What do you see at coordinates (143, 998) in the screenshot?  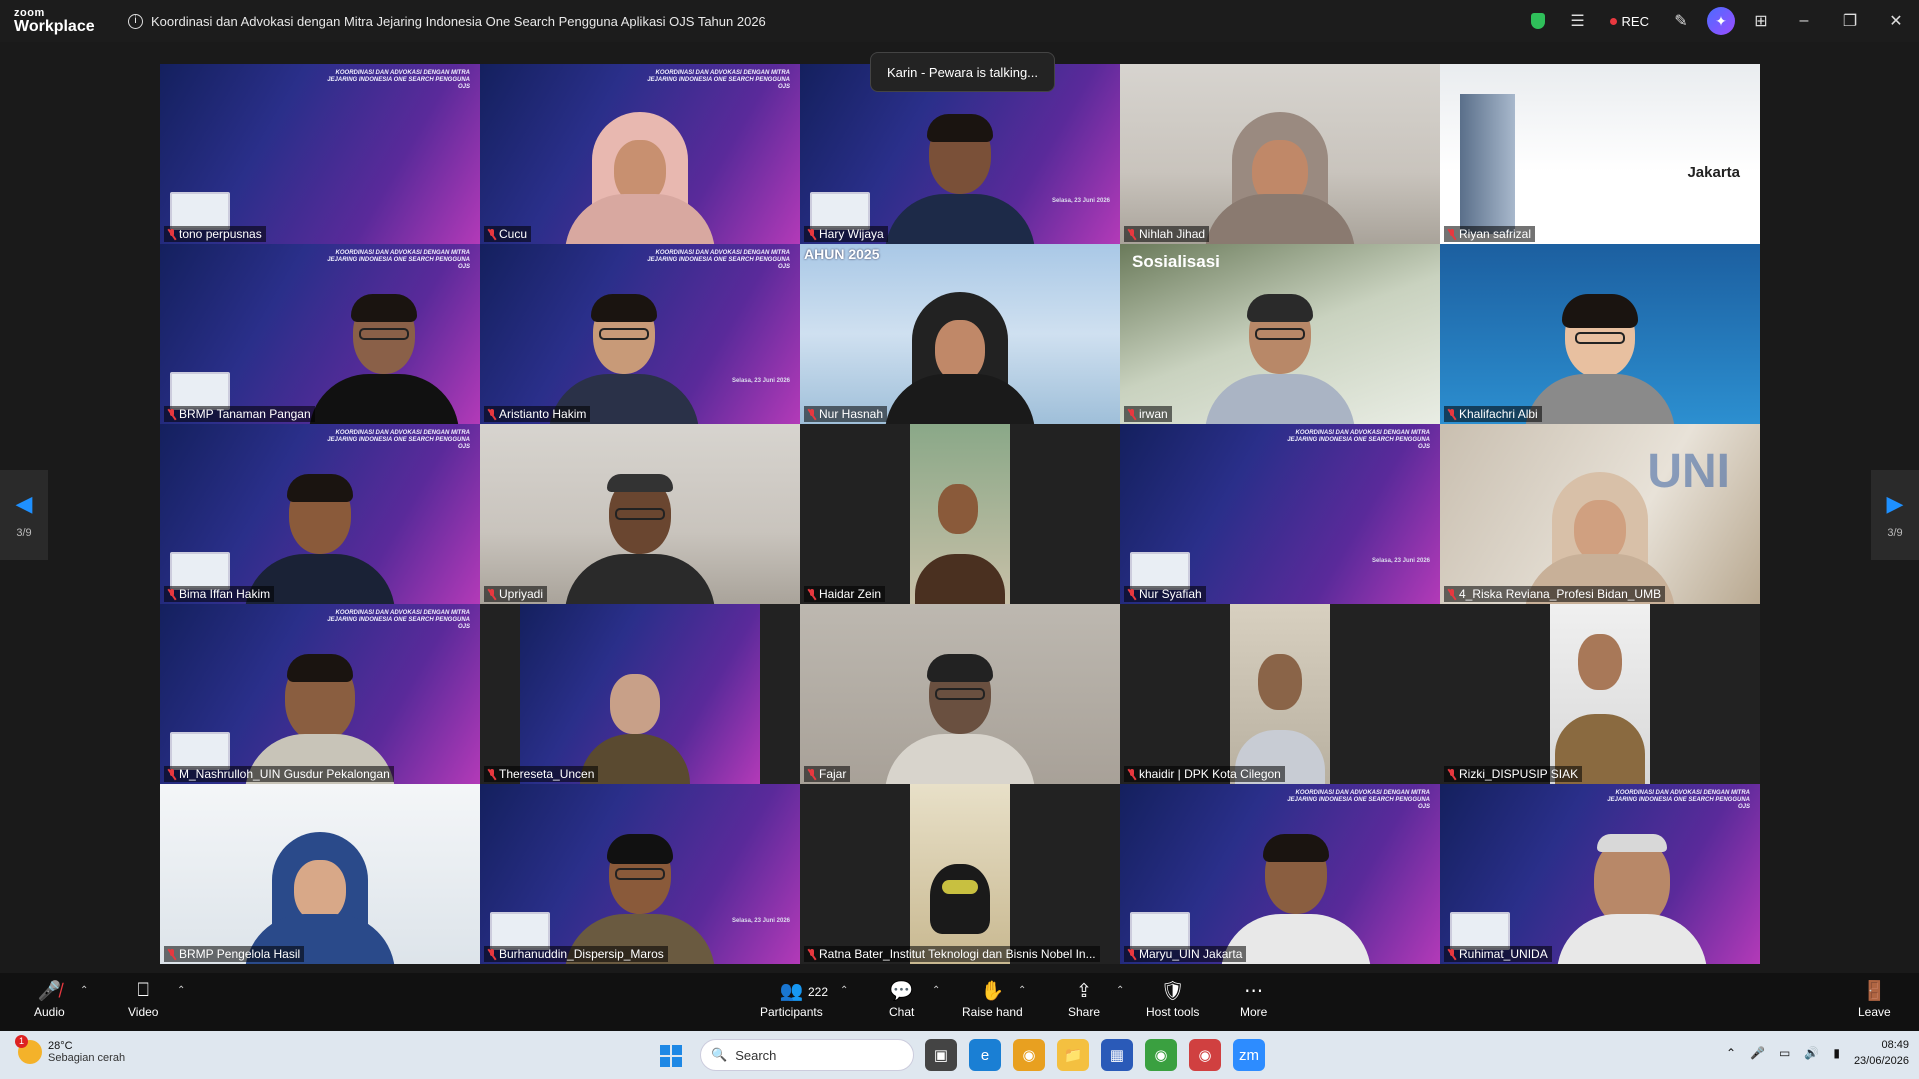 I see `video-button: ⎕ Video` at bounding box center [143, 998].